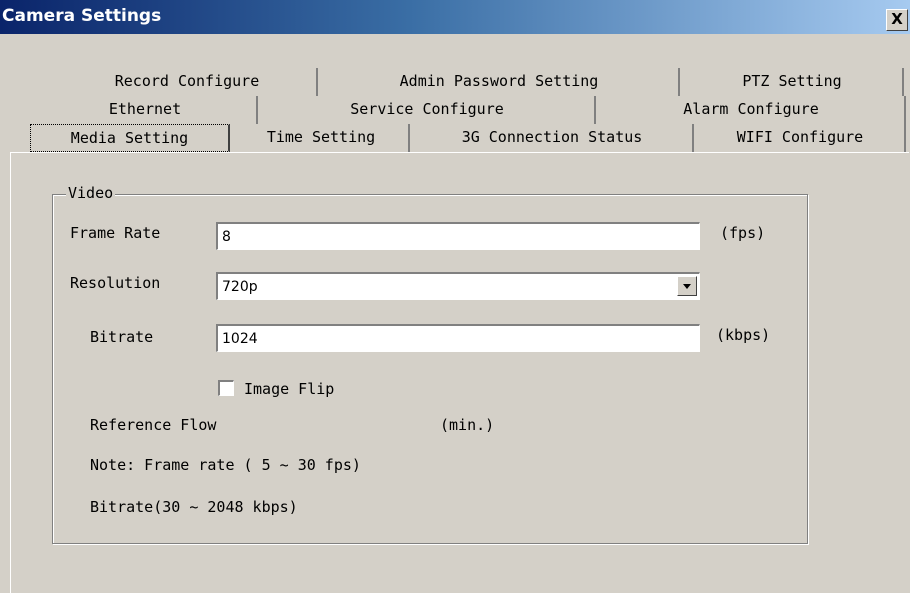  Describe the element at coordinates (553, 138) in the screenshot. I see `tab-3g-connection-status: 3G Connection Status` at that location.